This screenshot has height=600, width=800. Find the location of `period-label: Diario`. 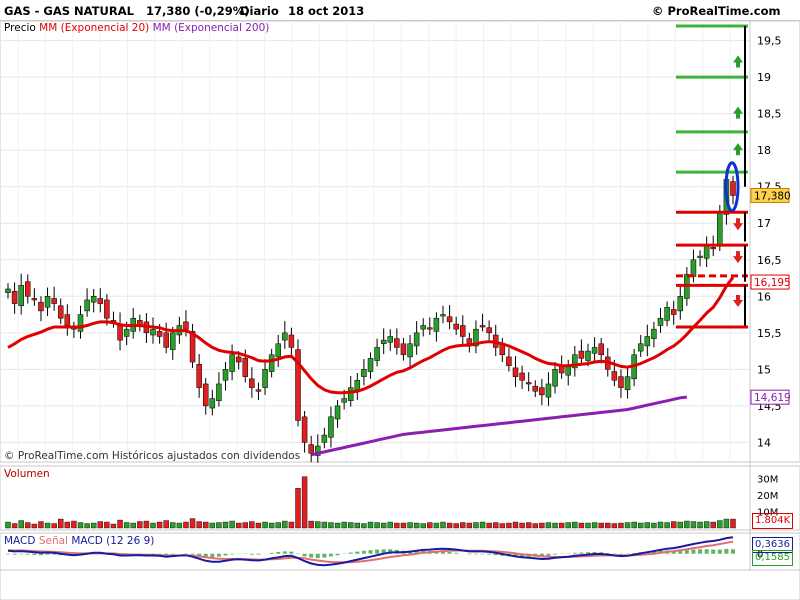

period-label: Diario is located at coordinates (259, 11).